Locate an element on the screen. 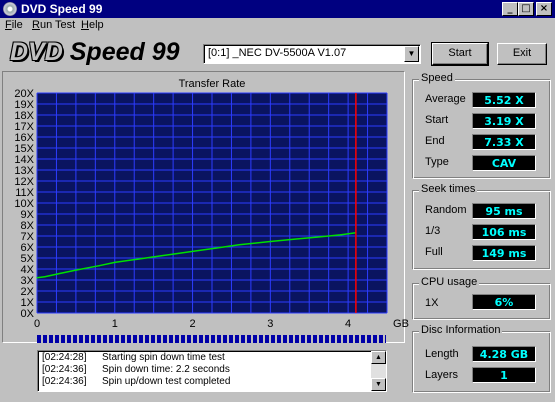 This screenshot has height=402, width=555. y-tick-label: 6X is located at coordinates (28, 248).